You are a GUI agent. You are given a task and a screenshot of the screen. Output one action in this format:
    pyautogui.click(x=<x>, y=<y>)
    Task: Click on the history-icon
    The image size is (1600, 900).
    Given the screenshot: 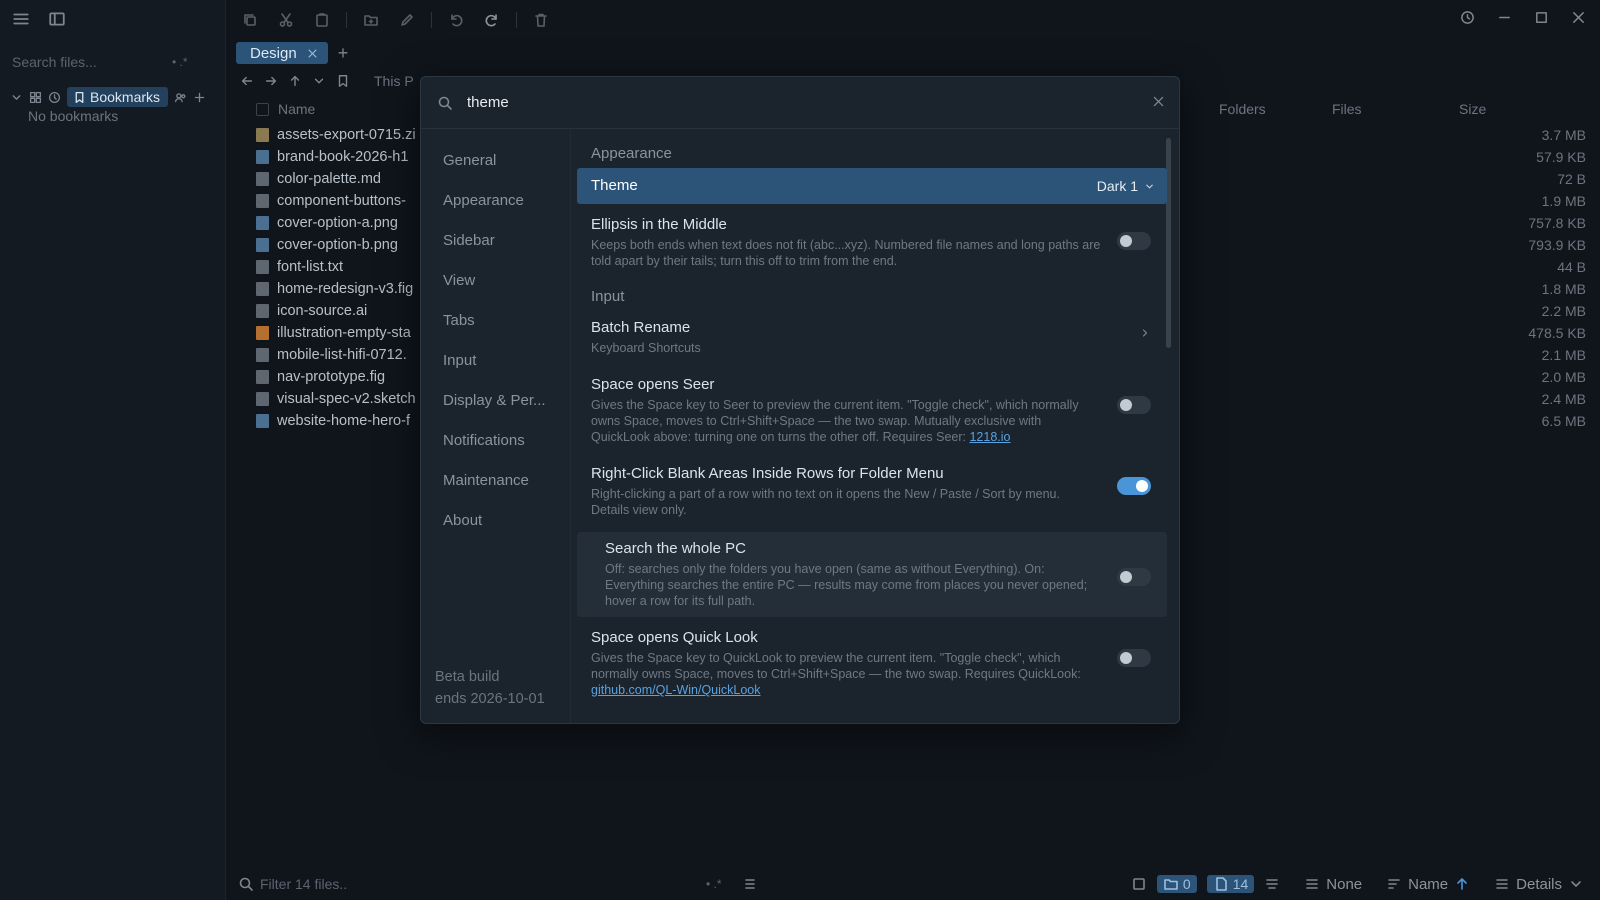 What is the action you would take?
    pyautogui.click(x=1467, y=17)
    